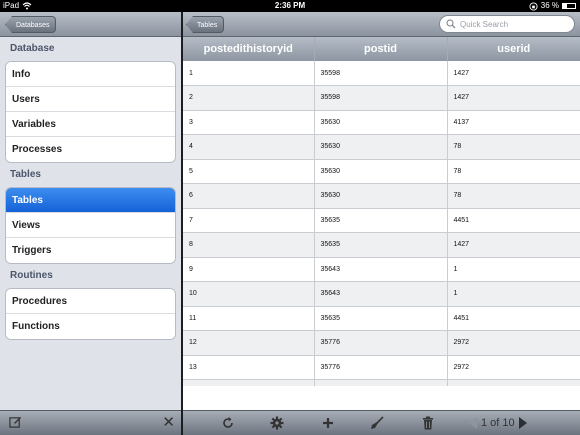  I want to click on section-title-database: Database, so click(32, 48).